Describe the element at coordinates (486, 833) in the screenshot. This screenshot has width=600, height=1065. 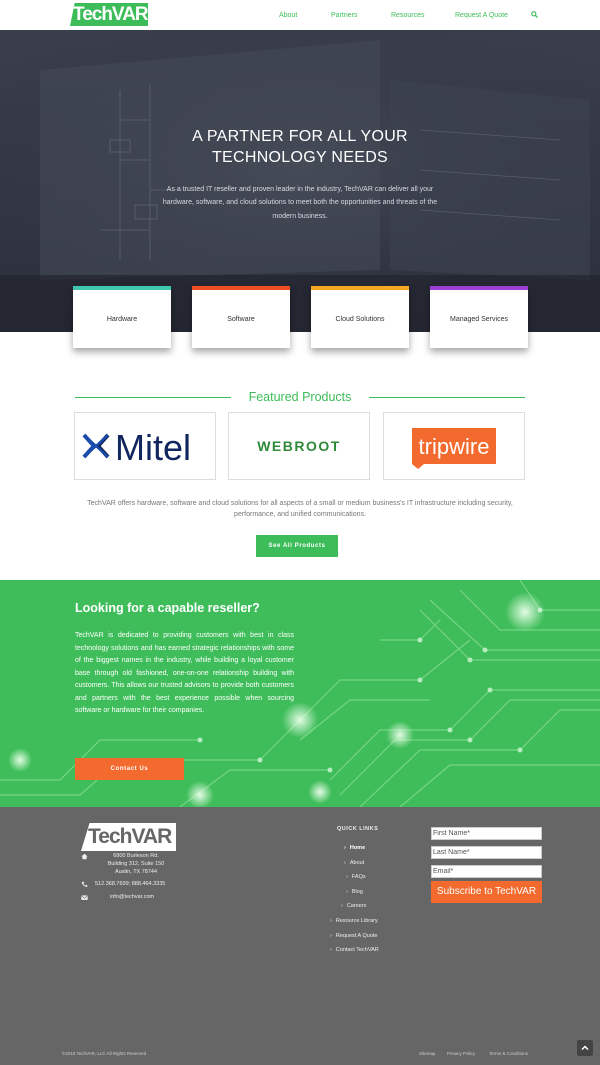
I see `first-name-field` at that location.